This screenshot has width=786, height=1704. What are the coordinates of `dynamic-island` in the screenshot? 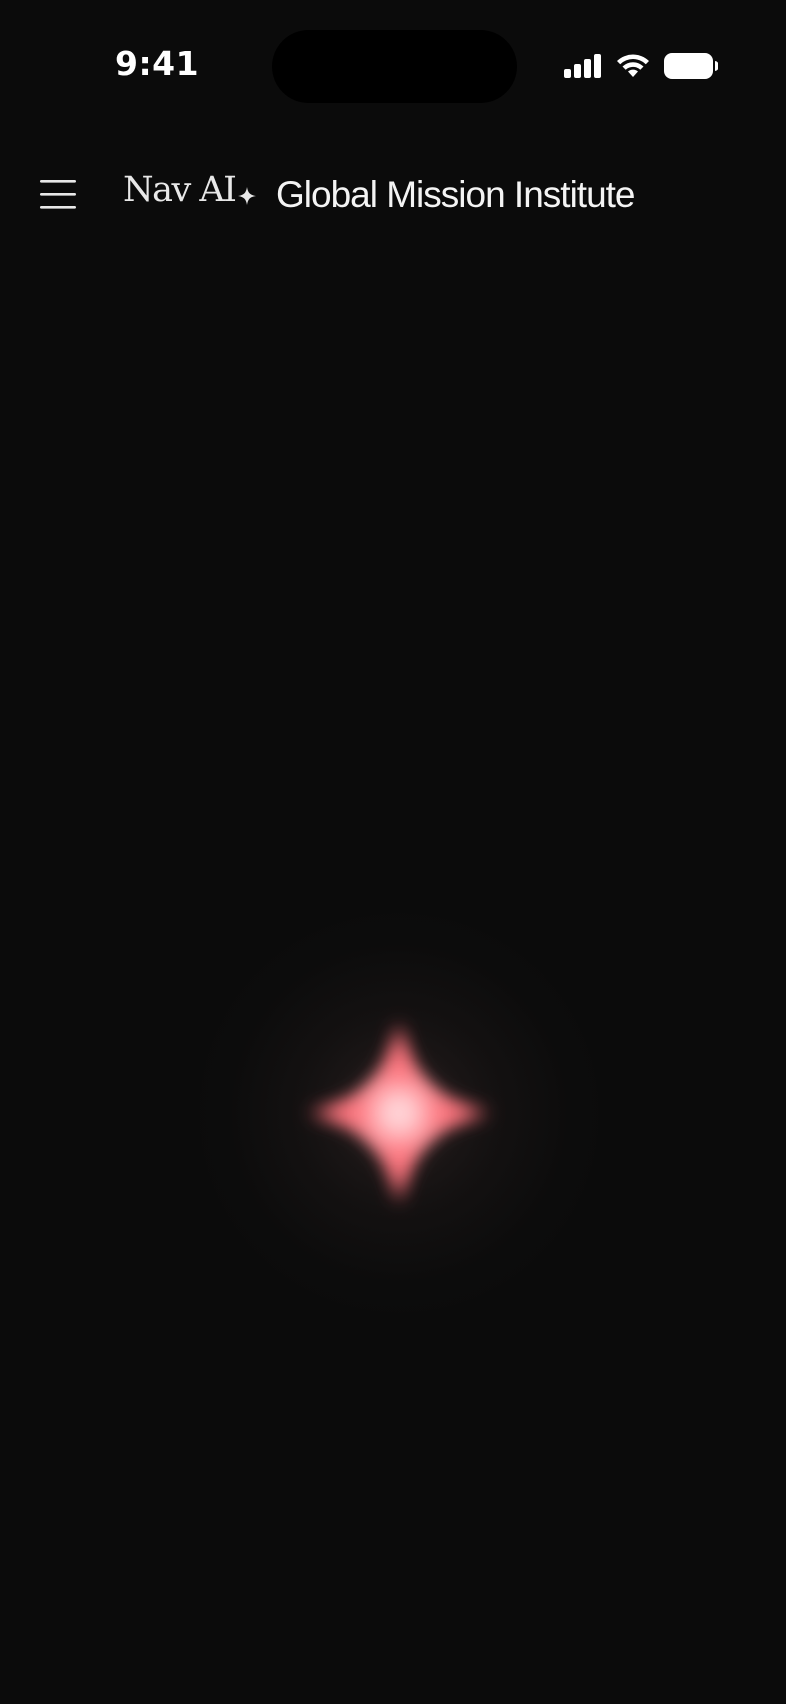 It's located at (394, 66).